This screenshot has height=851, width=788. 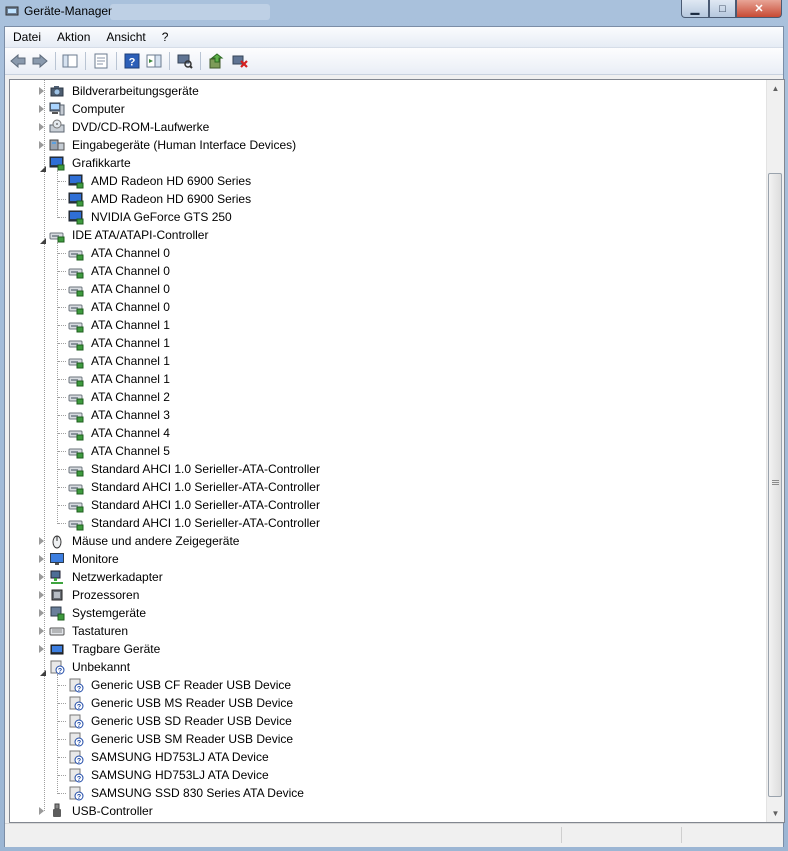 I want to click on monitor-icon, so click(x=57, y=559).